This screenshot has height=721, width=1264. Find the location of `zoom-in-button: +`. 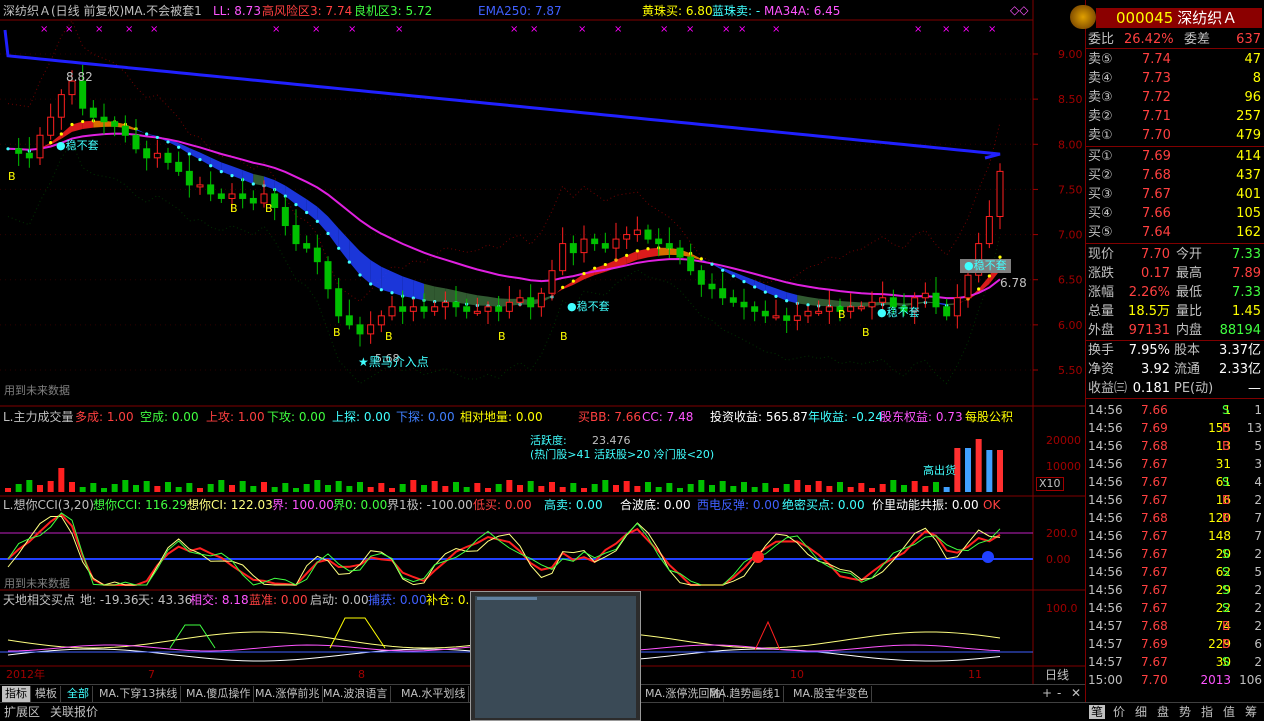

zoom-in-button: + is located at coordinates (1047, 693).